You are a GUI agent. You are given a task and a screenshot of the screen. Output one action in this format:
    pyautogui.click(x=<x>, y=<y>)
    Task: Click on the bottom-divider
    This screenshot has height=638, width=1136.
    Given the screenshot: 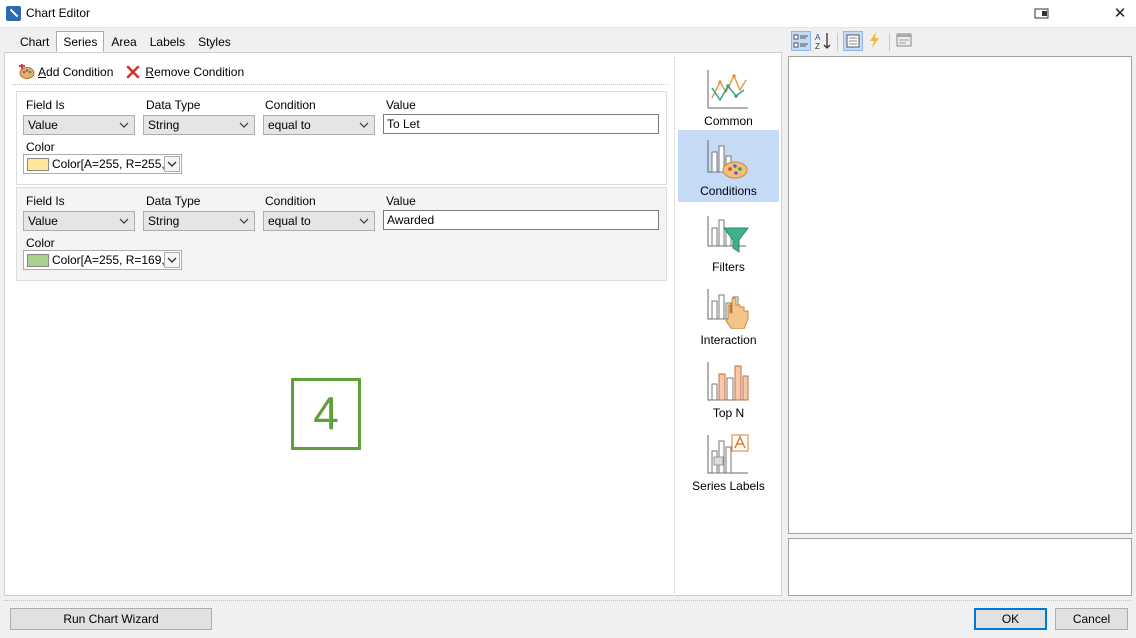 What is the action you would take?
    pyautogui.click(x=568, y=600)
    